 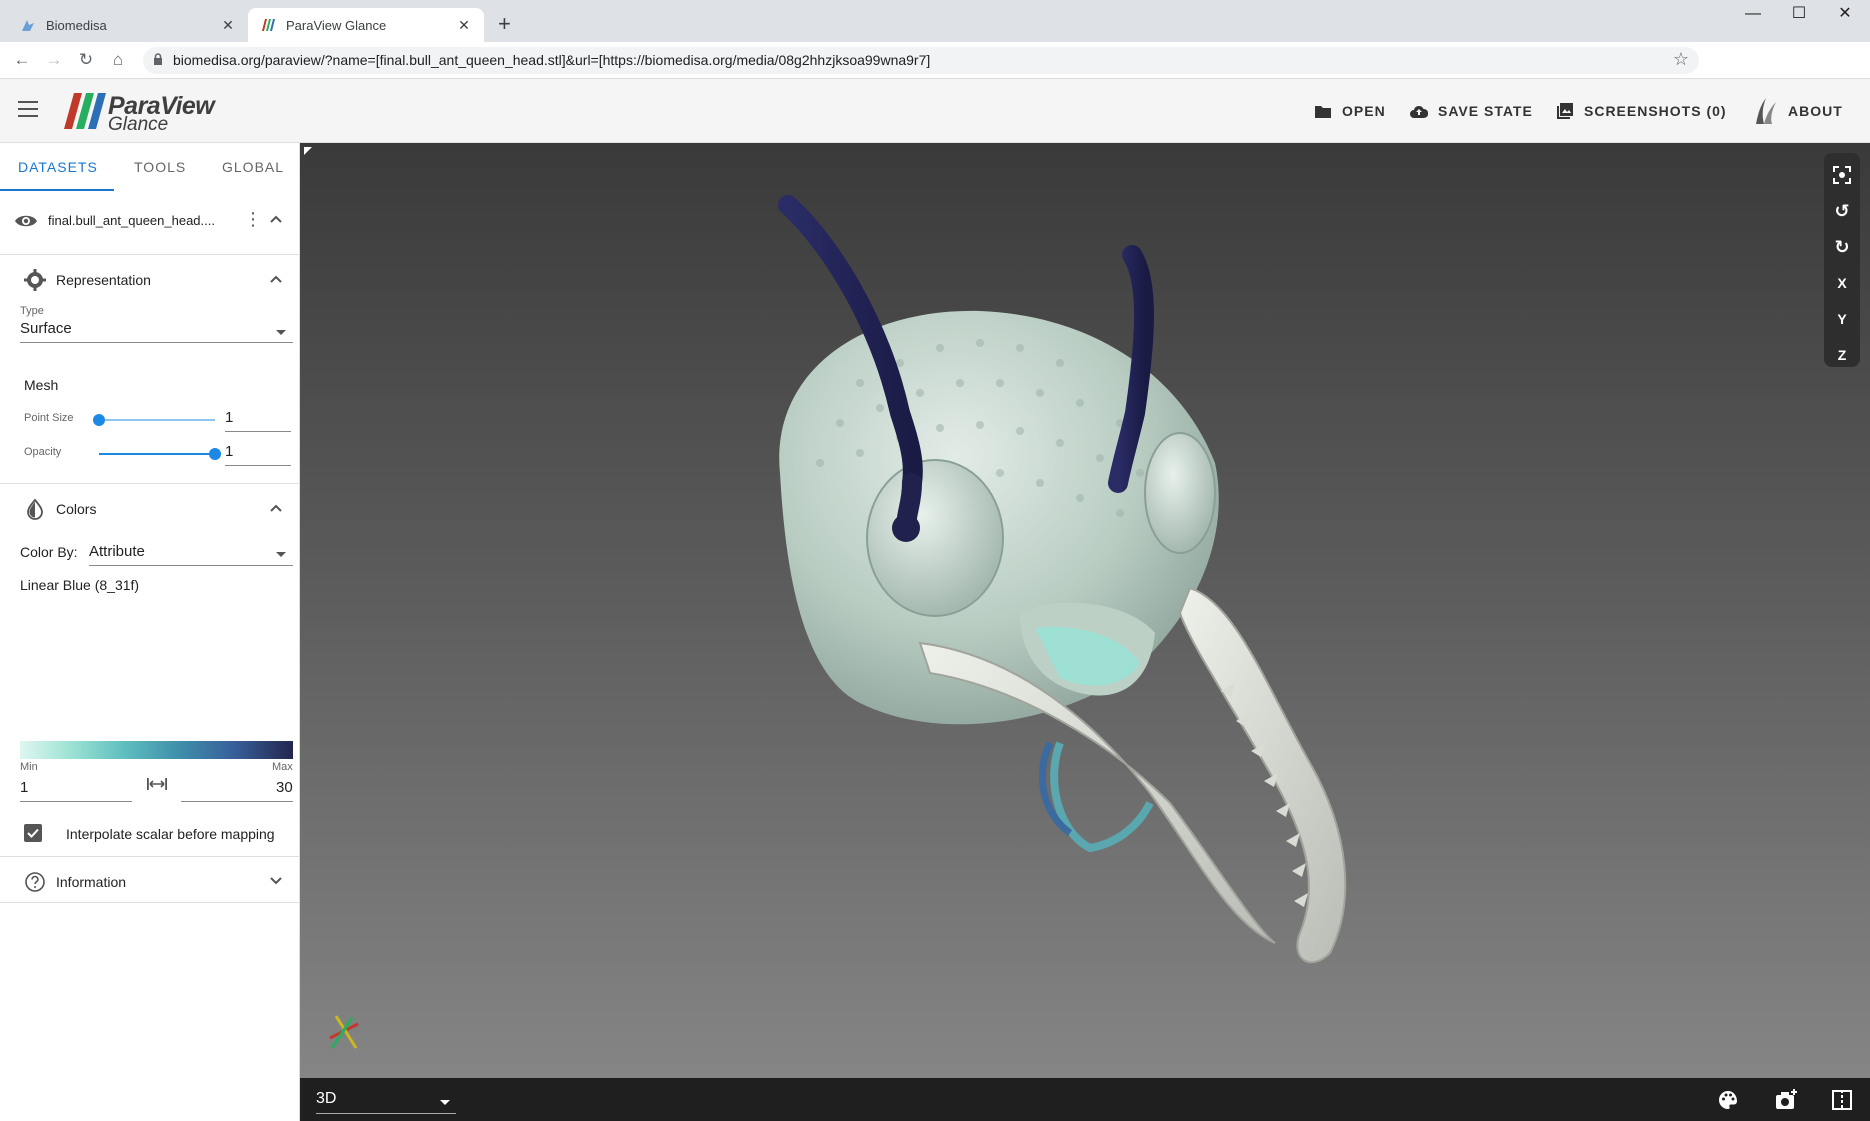 What do you see at coordinates (1842, 247) in the screenshot?
I see `rotate-right-icon: ↻` at bounding box center [1842, 247].